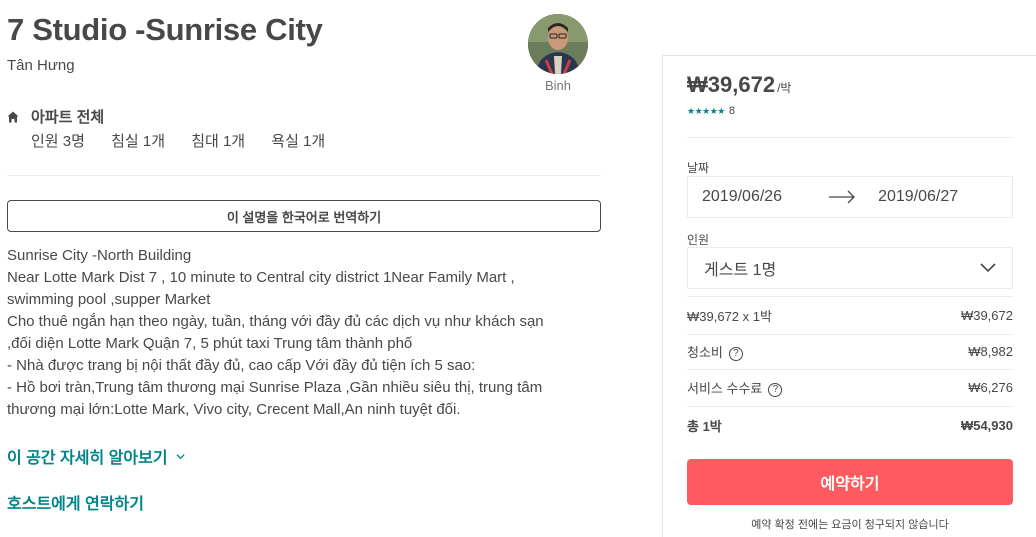 This screenshot has height=537, width=1036. I want to click on bathrooms-count: 욕실 1개, so click(298, 141).